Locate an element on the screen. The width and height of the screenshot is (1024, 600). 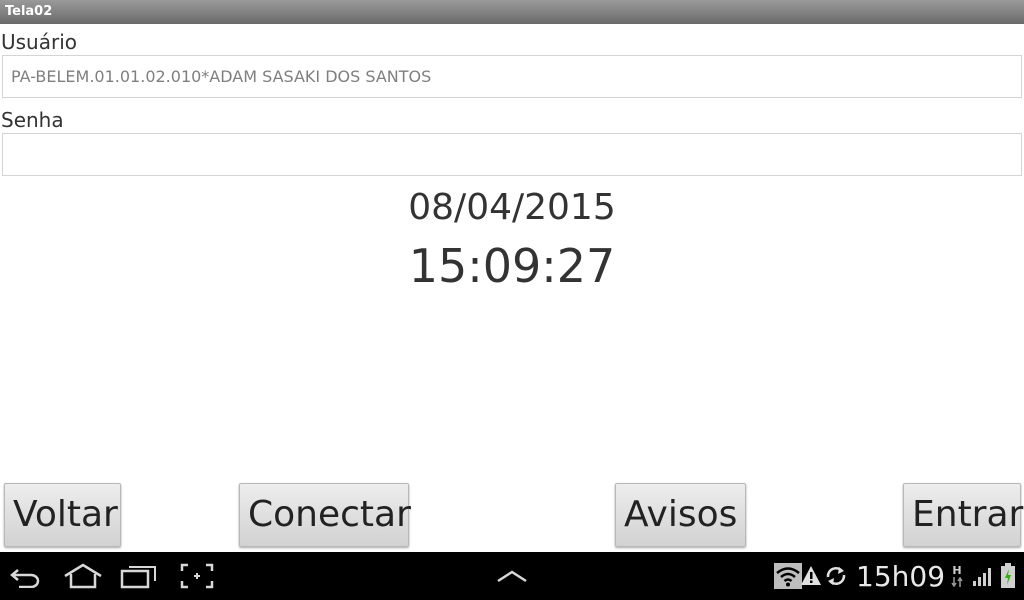
back-button: Voltar is located at coordinates (62, 515).